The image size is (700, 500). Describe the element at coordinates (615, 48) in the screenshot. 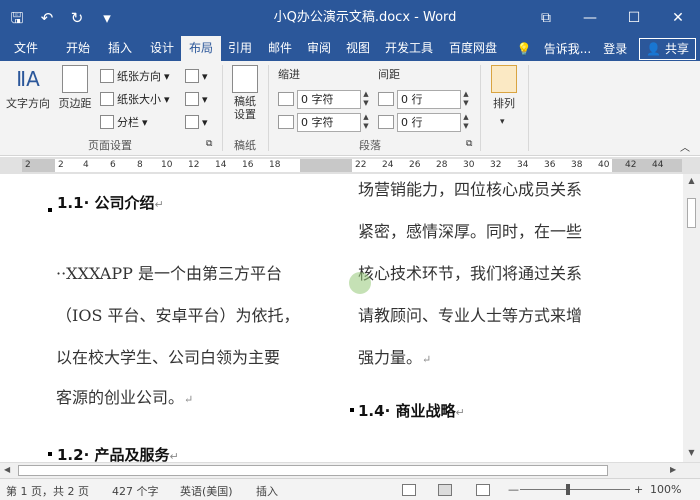

I see `login-link: 登录` at that location.